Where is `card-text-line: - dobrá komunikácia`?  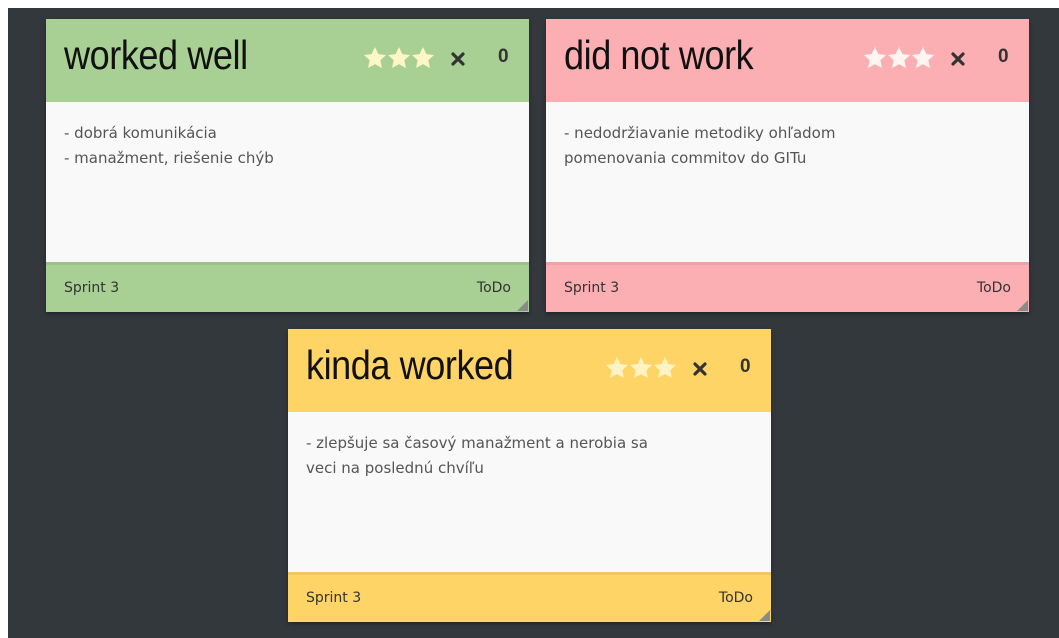 card-text-line: - dobrá komunikácia is located at coordinates (140, 133).